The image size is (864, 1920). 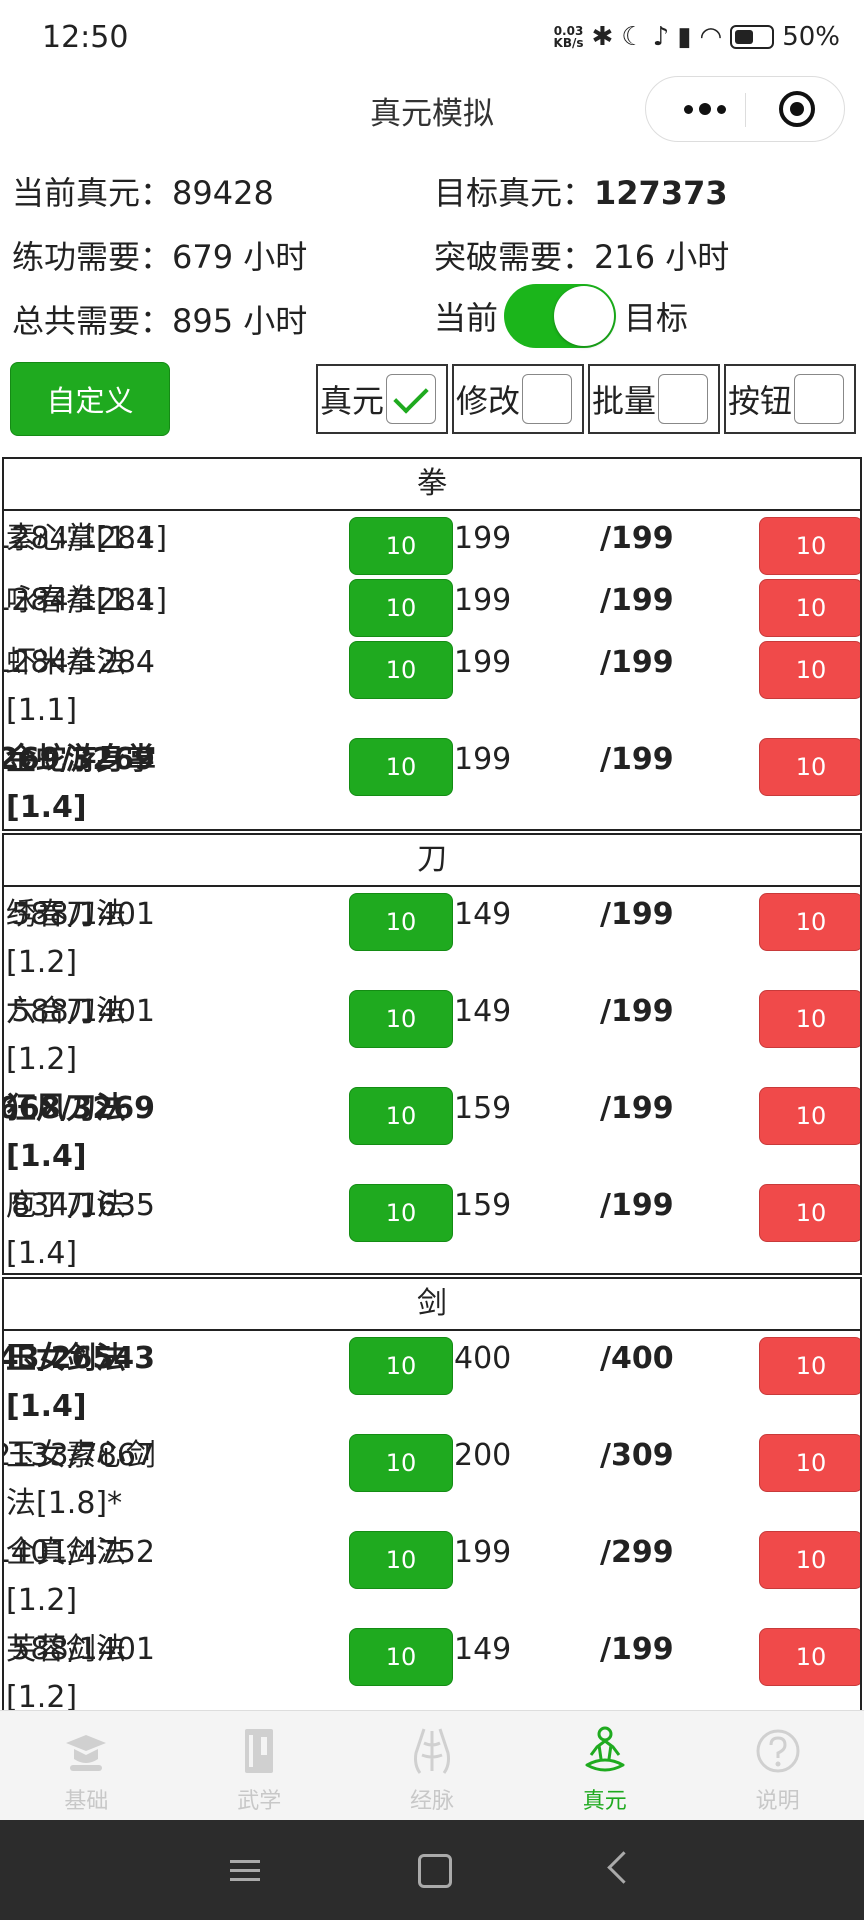 What do you see at coordinates (778, 1751) in the screenshot?
I see `help-icon` at bounding box center [778, 1751].